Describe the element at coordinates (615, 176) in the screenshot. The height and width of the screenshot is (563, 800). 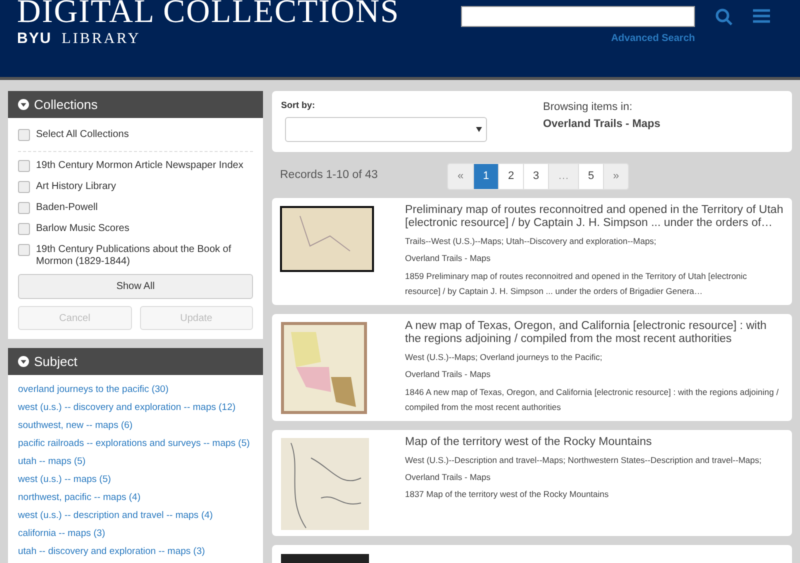
I see `page-button: »` at that location.